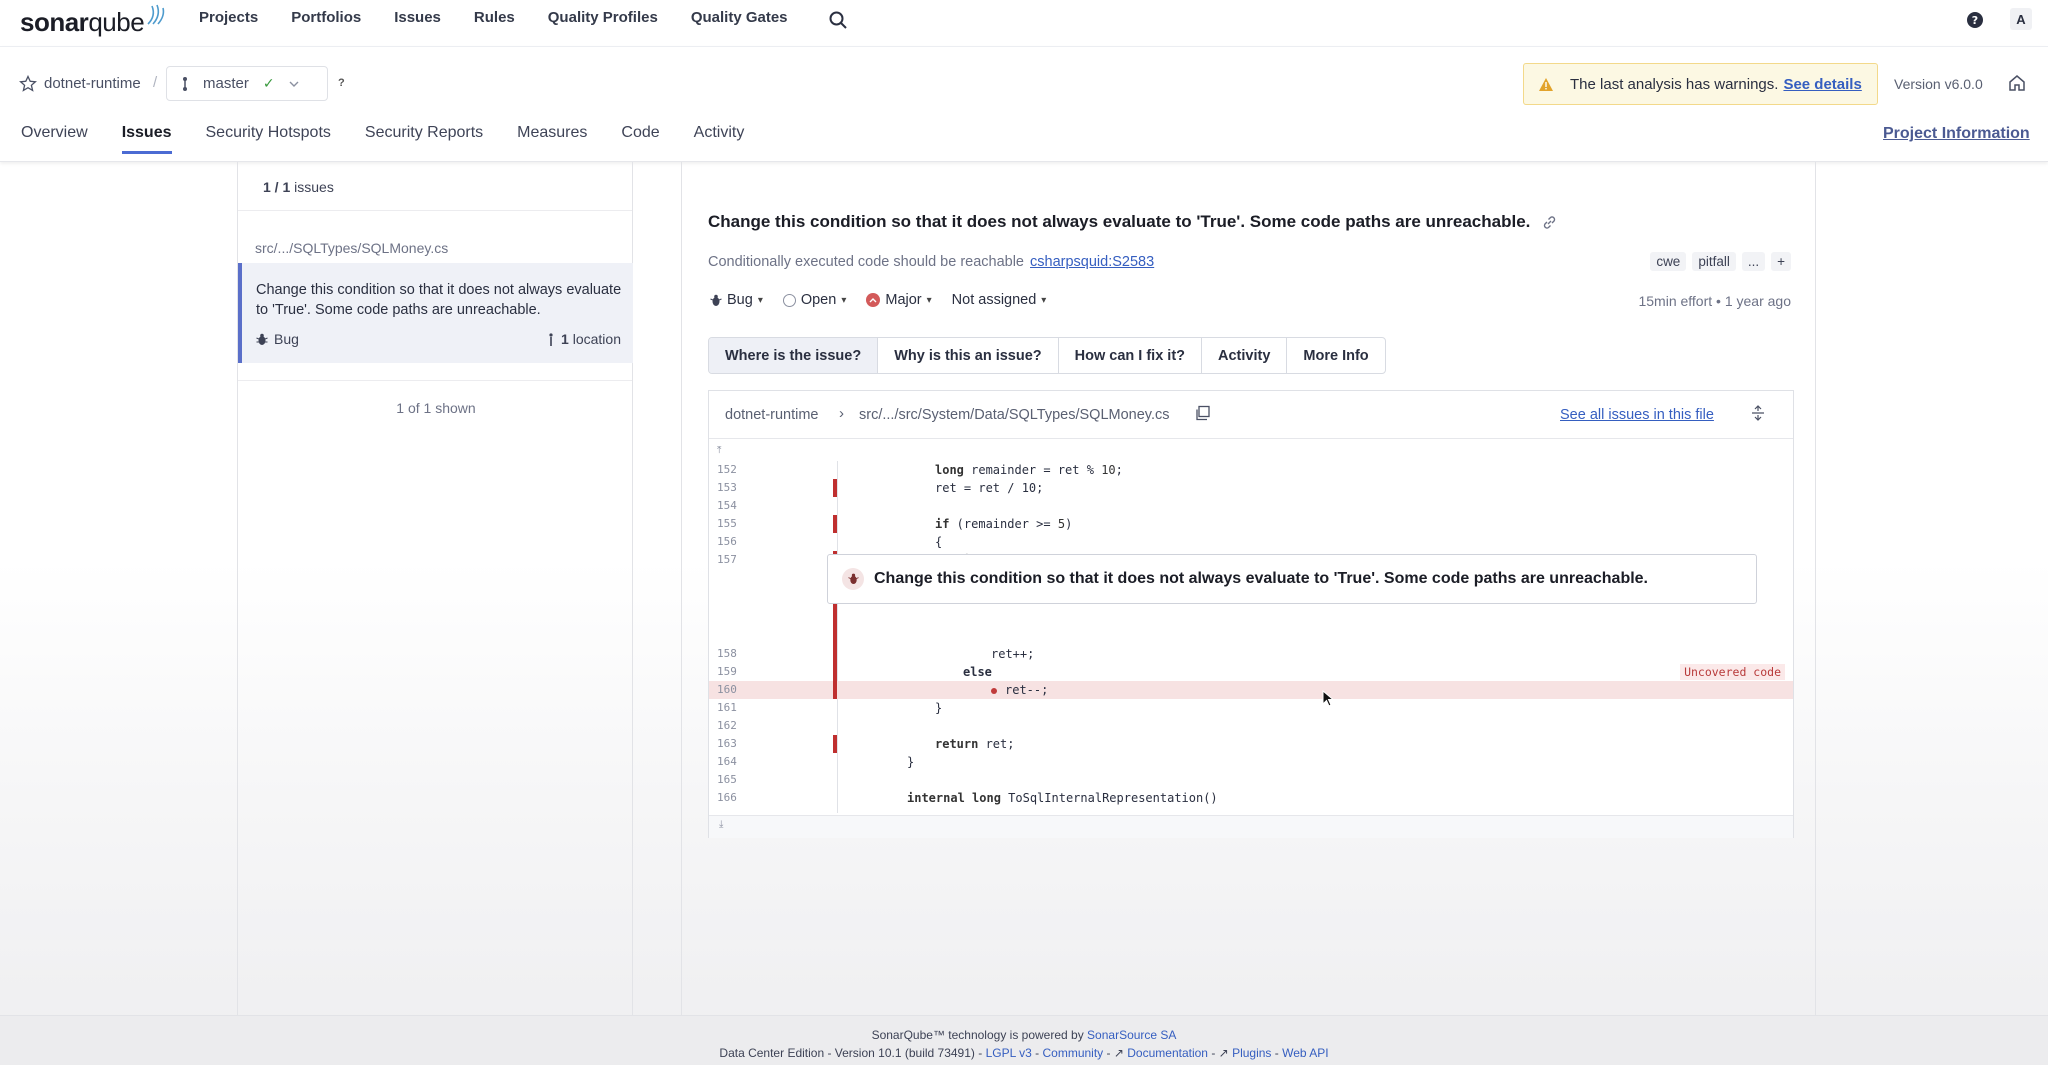  I want to click on sonarsource-link: SonarSource SA, so click(1131, 1035).